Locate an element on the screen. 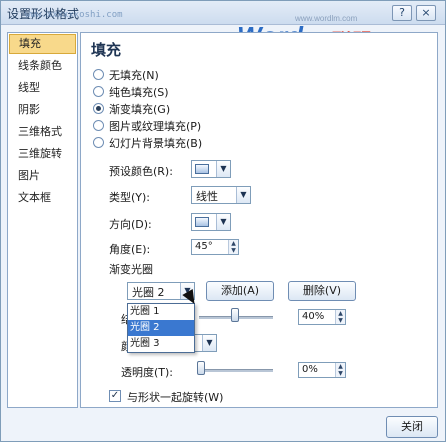 This screenshot has height=442, width=446. help-button: ? is located at coordinates (402, 13).